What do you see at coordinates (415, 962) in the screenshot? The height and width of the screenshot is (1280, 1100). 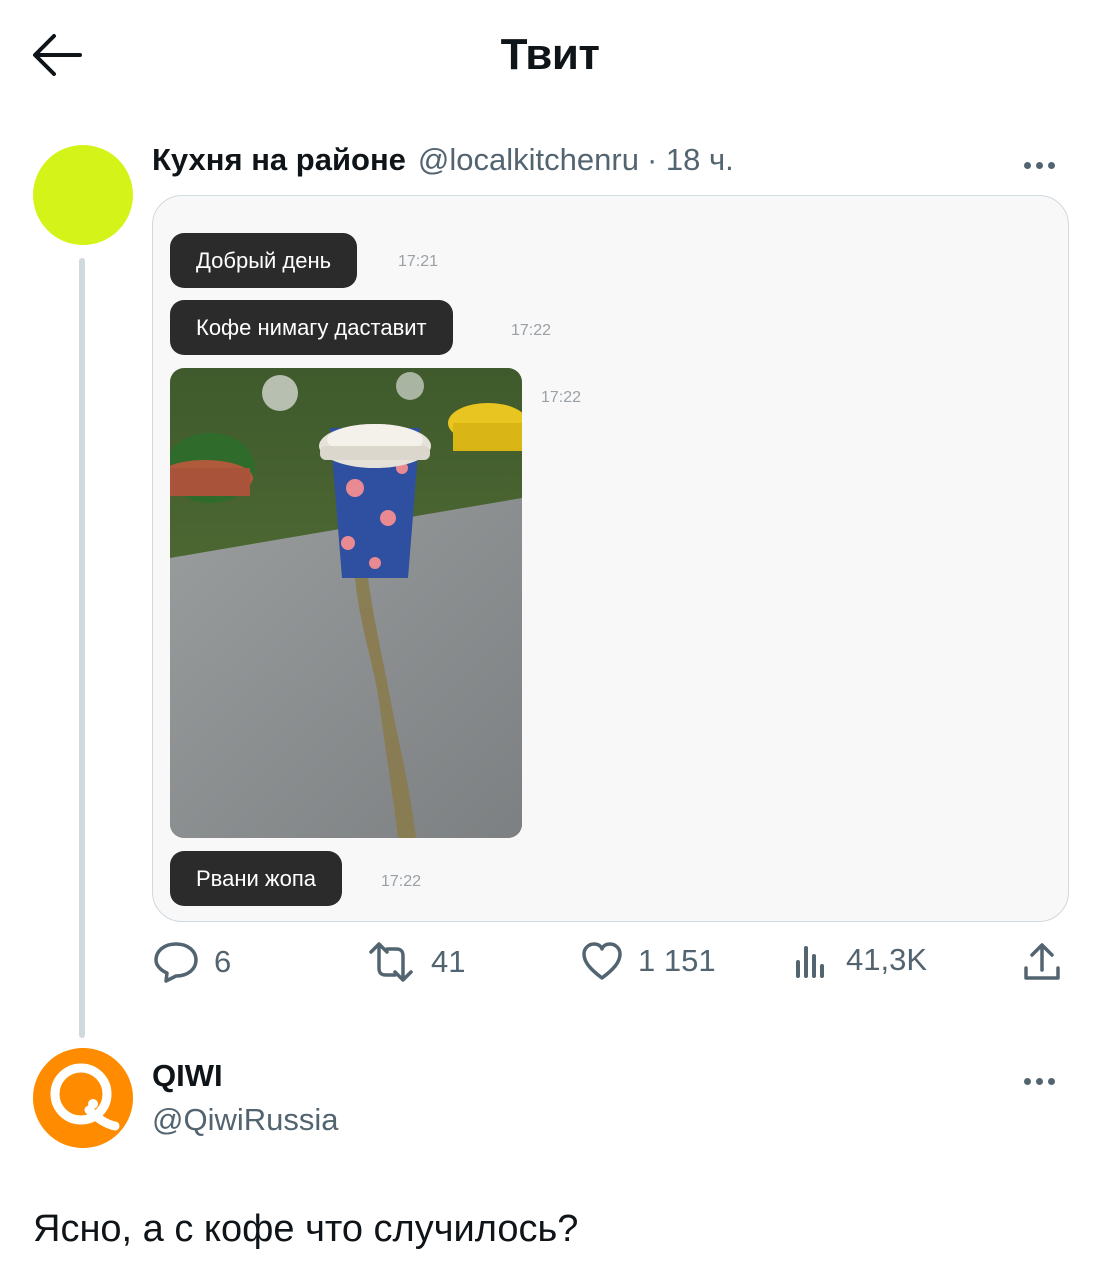 I see `retweet-button: 41` at bounding box center [415, 962].